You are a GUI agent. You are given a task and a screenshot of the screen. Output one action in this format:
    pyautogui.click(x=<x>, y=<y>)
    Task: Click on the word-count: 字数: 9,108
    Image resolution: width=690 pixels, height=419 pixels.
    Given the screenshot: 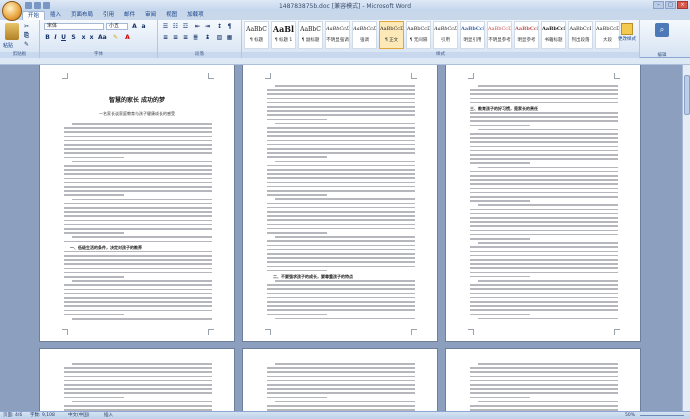 What is the action you would take?
    pyautogui.click(x=42, y=415)
    